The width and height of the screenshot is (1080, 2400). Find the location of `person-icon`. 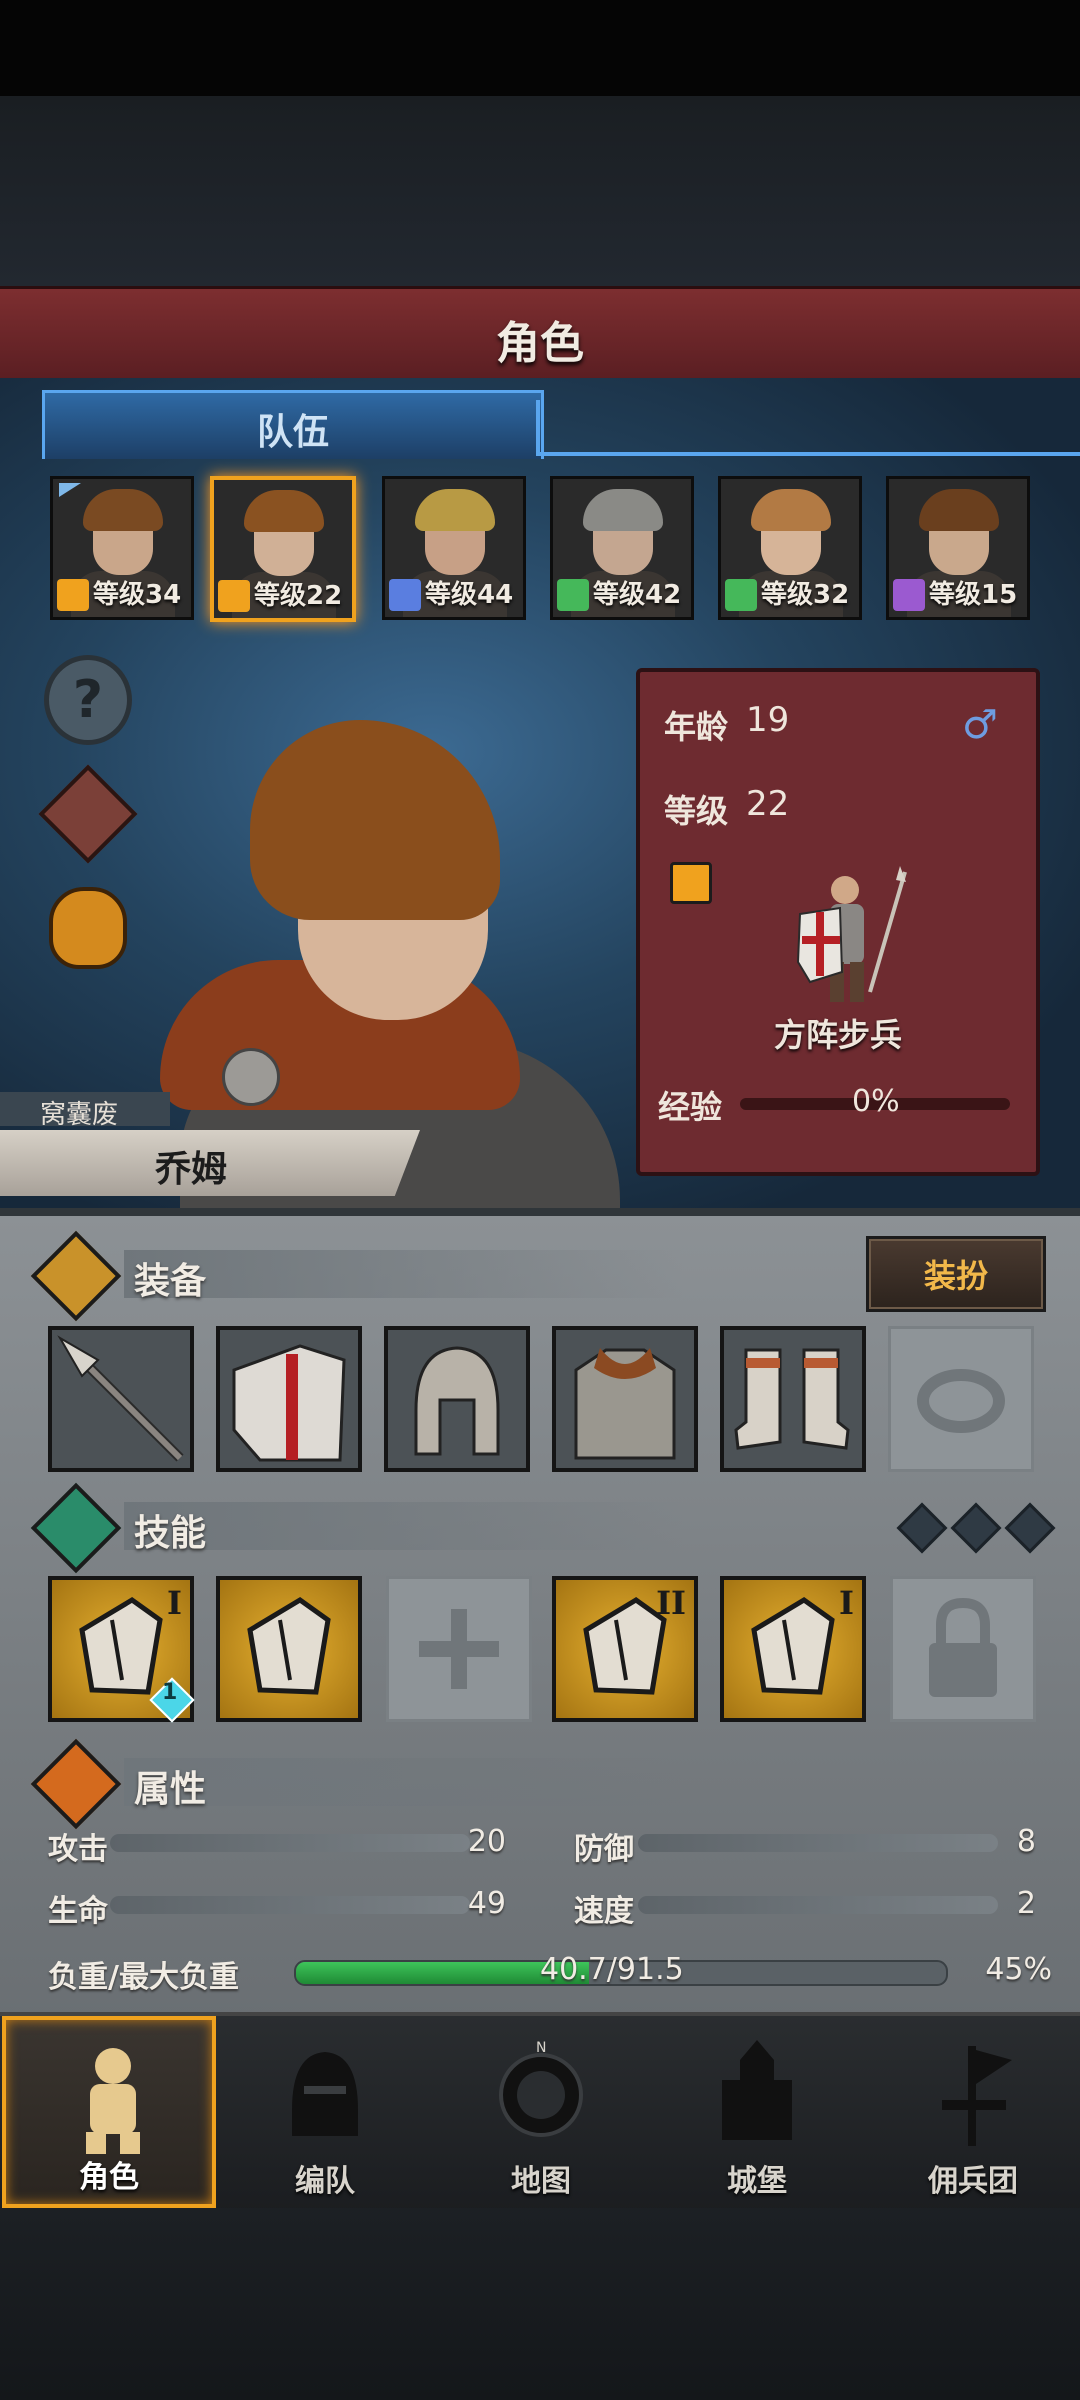

person-icon is located at coordinates (88, 814).